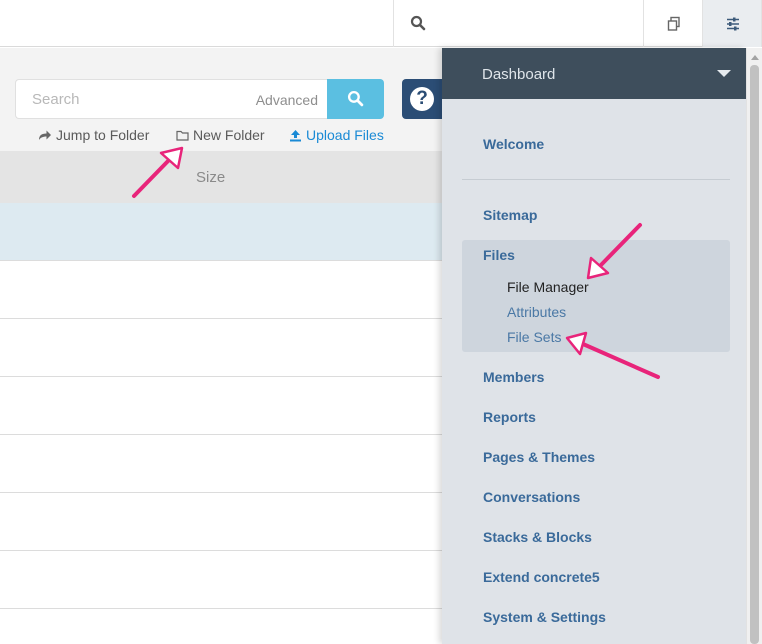 The width and height of the screenshot is (762, 644). I want to click on jump-to-folder-link: Jump to Folder, so click(93, 135).